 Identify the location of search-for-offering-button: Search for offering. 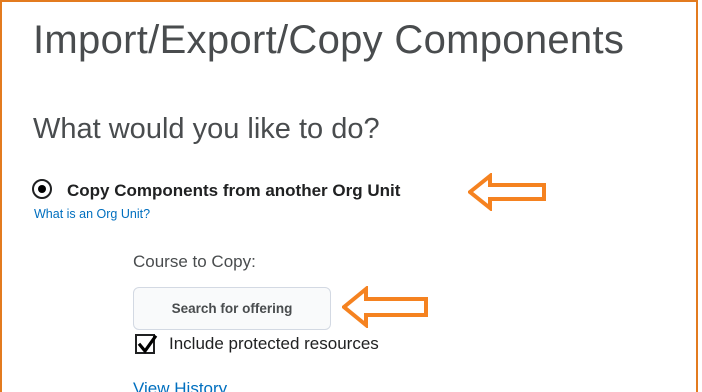
(232, 308).